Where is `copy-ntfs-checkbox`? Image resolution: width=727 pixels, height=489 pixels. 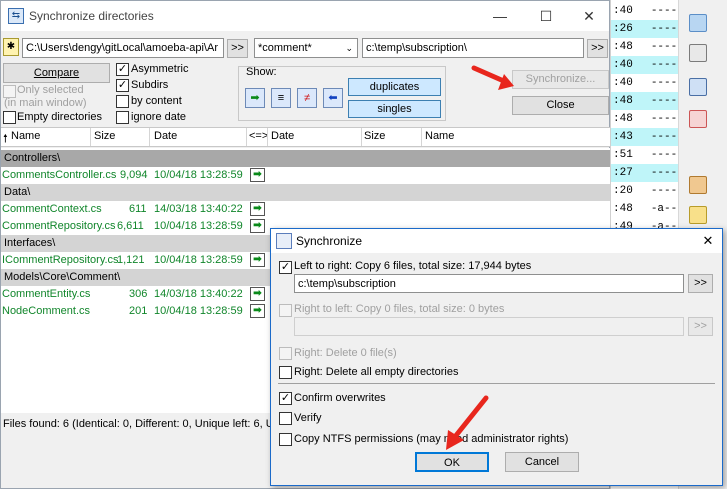
copy-ntfs-checkbox is located at coordinates (285, 439).